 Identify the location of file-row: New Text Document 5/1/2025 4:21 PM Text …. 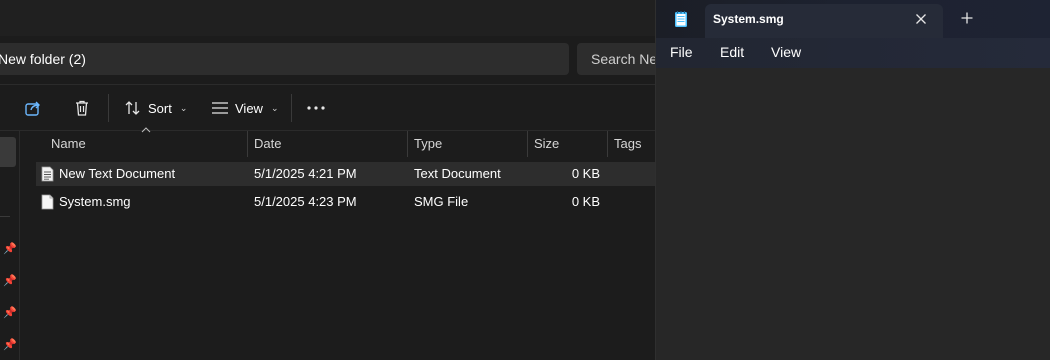
(346, 174).